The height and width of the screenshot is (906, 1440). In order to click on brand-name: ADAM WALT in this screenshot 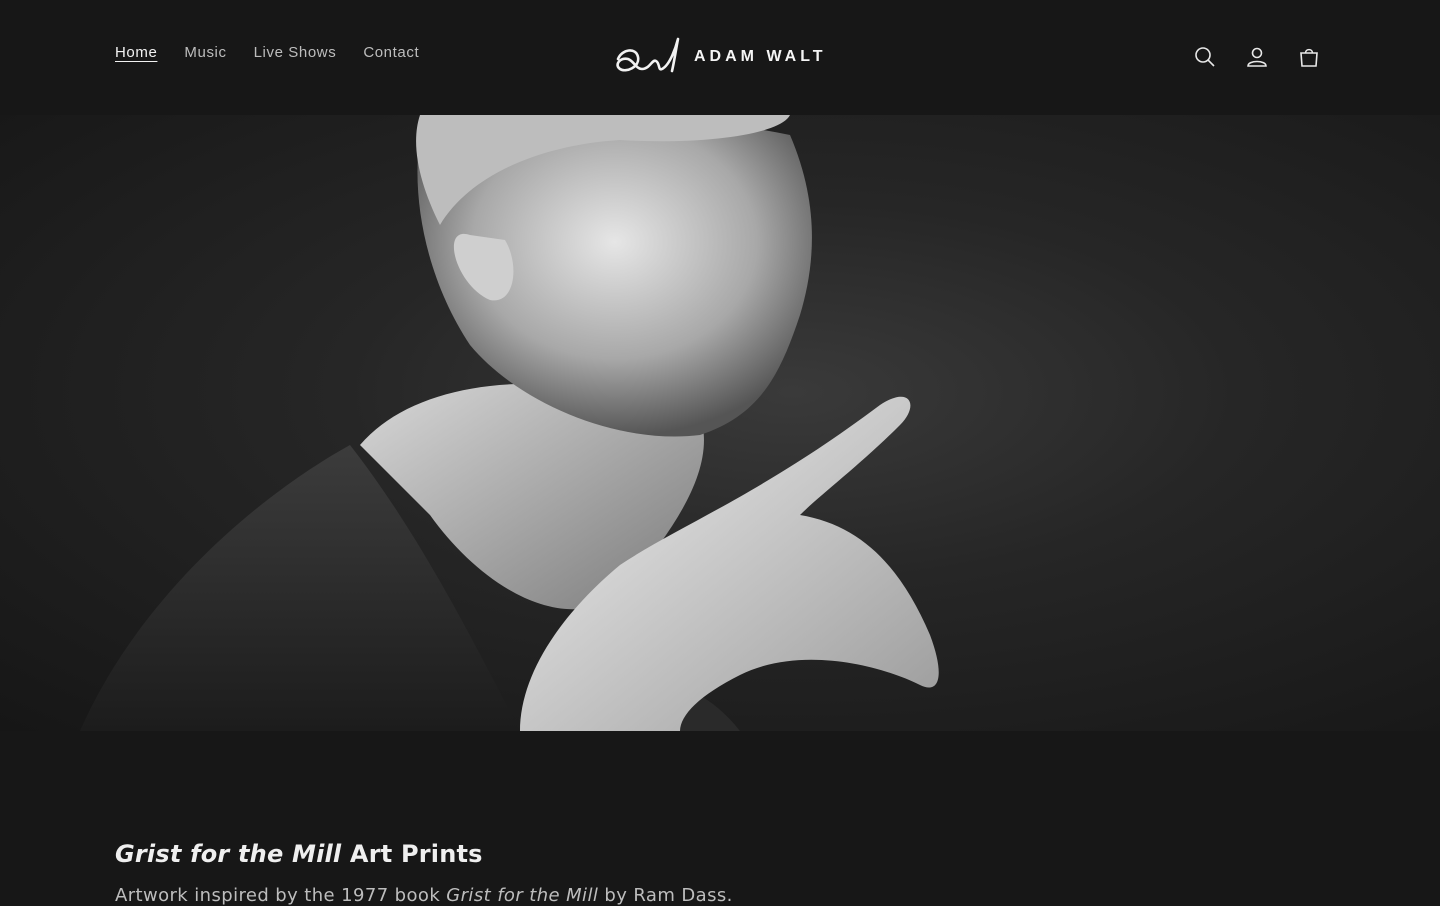, I will do `click(760, 56)`.